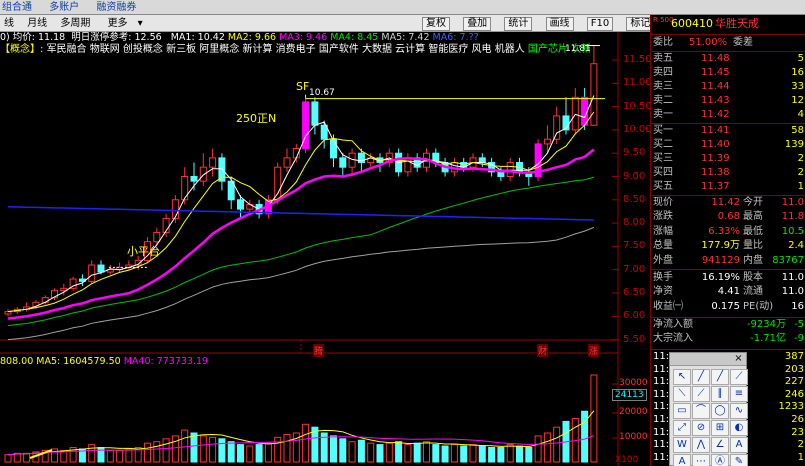 This screenshot has width=805, height=466. I want to click on stat-label: 换手, so click(663, 277).